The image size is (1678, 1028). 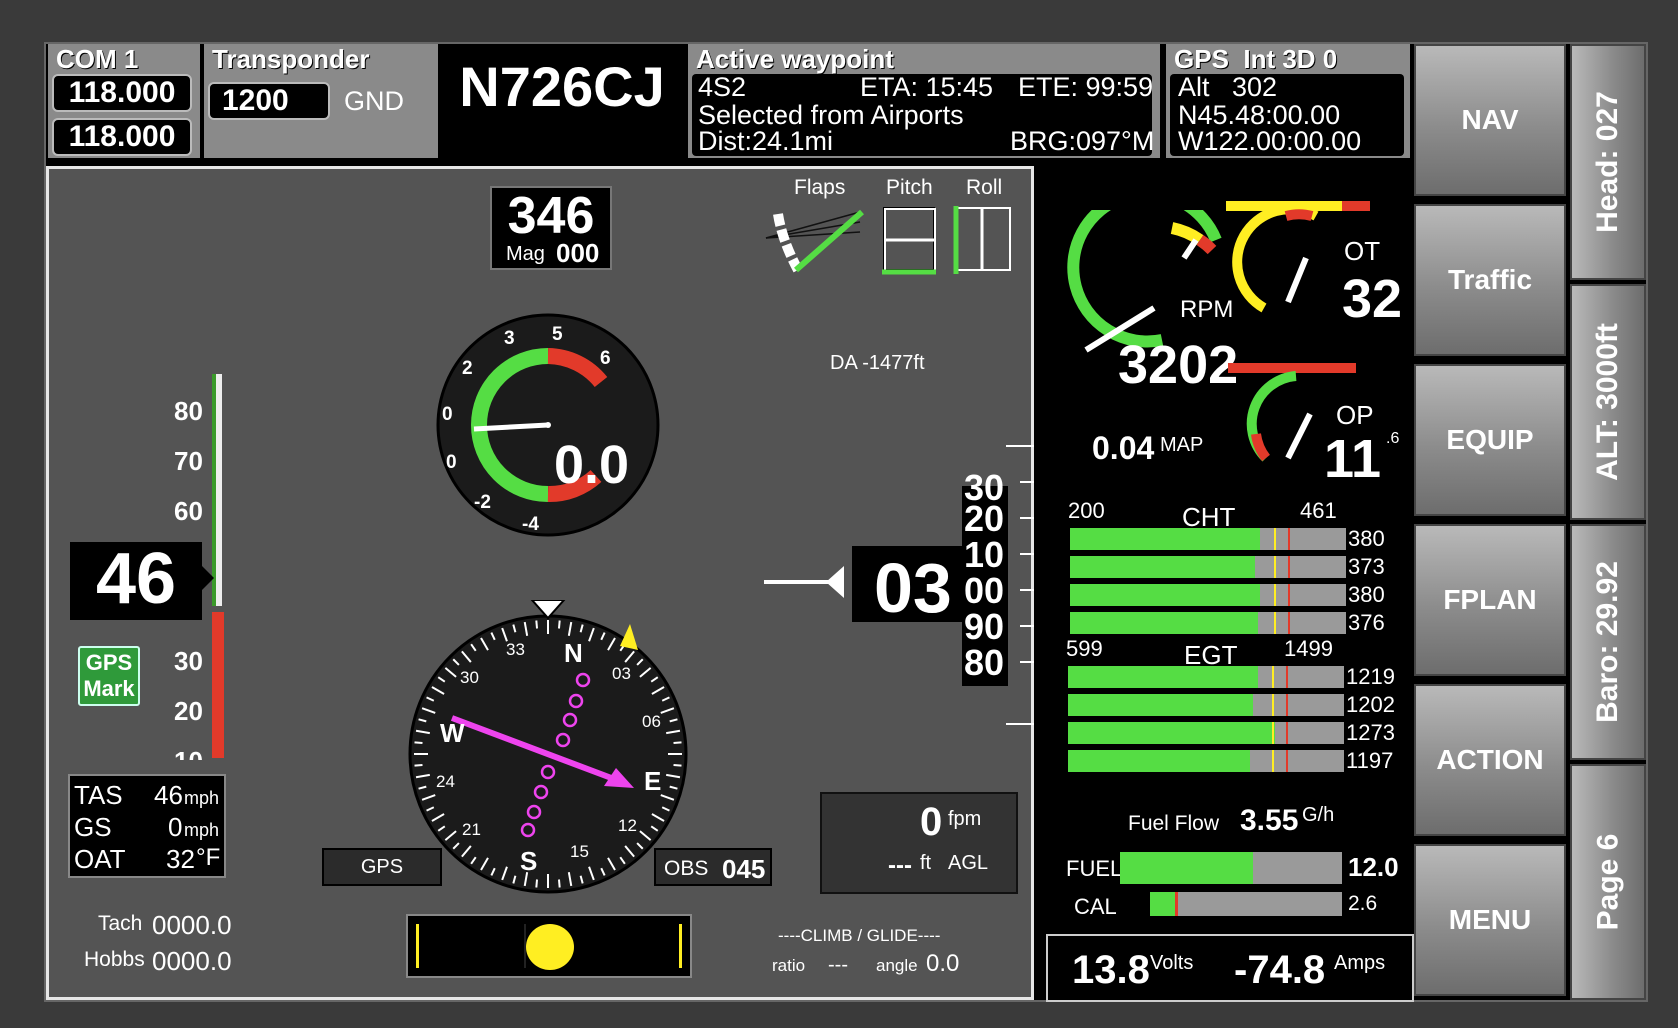 I want to click on vsi-tick-2: 2, so click(x=467, y=368).